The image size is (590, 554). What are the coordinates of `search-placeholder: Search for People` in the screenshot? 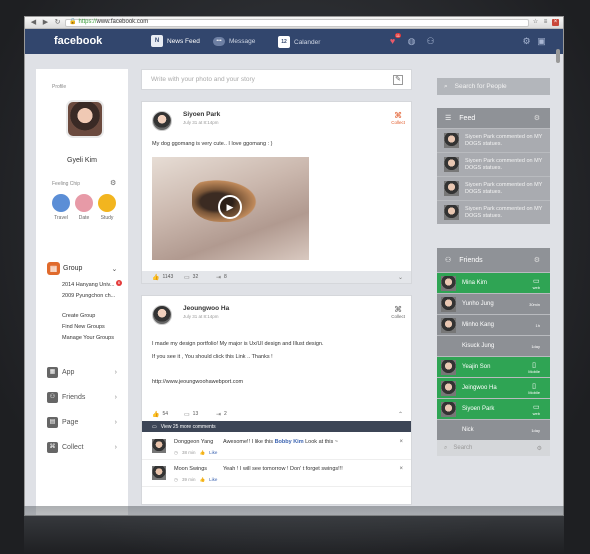 It's located at (480, 86).